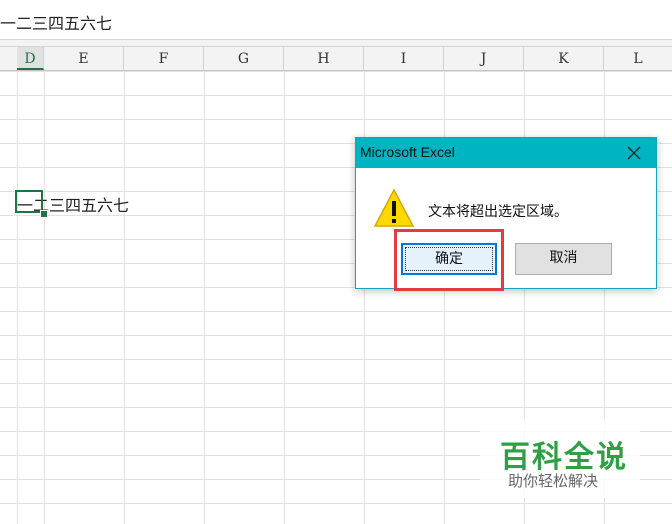 The image size is (672, 524). Describe the element at coordinates (324, 58) in the screenshot. I see `column-header-h: H` at that location.